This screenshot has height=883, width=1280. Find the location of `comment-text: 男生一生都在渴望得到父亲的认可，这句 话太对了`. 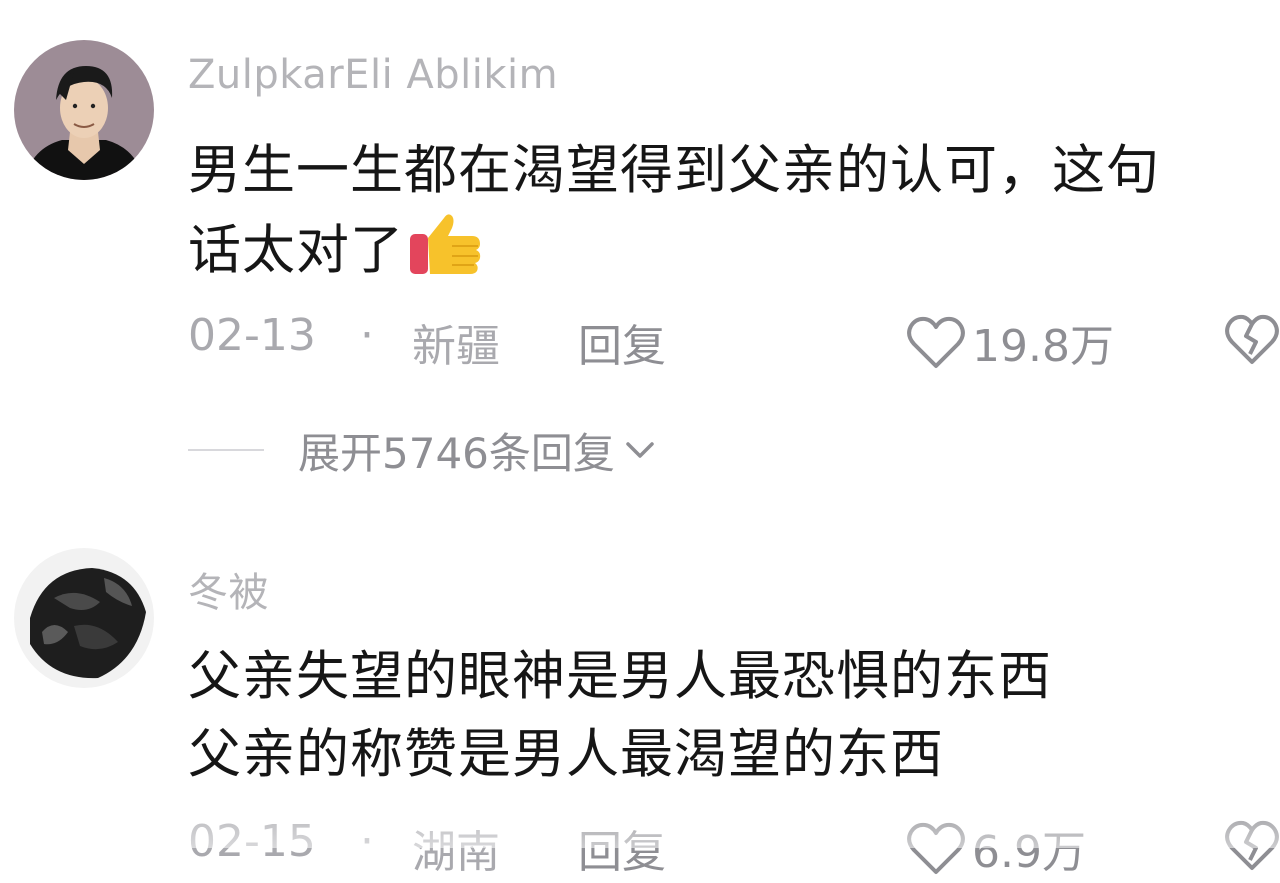

comment-text: 男生一生都在渴望得到父亲的认可，这句 话太对了 is located at coordinates (674, 215).